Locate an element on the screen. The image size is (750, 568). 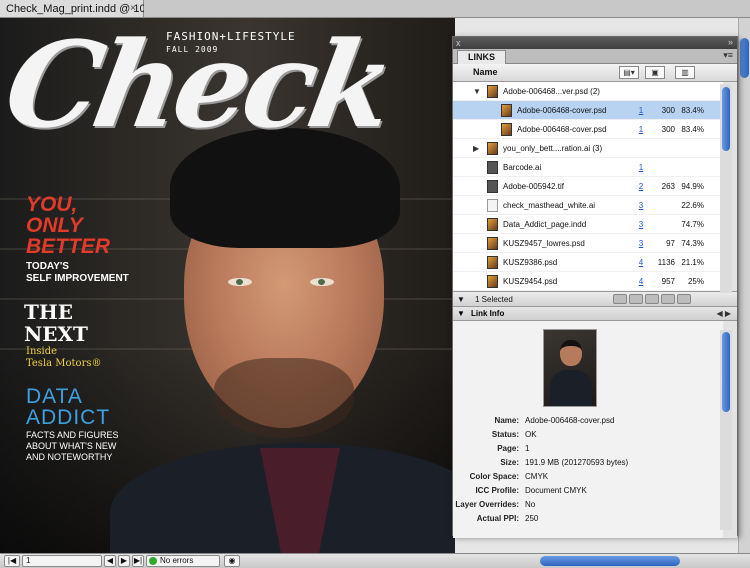
panel-menu-icon: ▾≡ is located at coordinates (728, 55).